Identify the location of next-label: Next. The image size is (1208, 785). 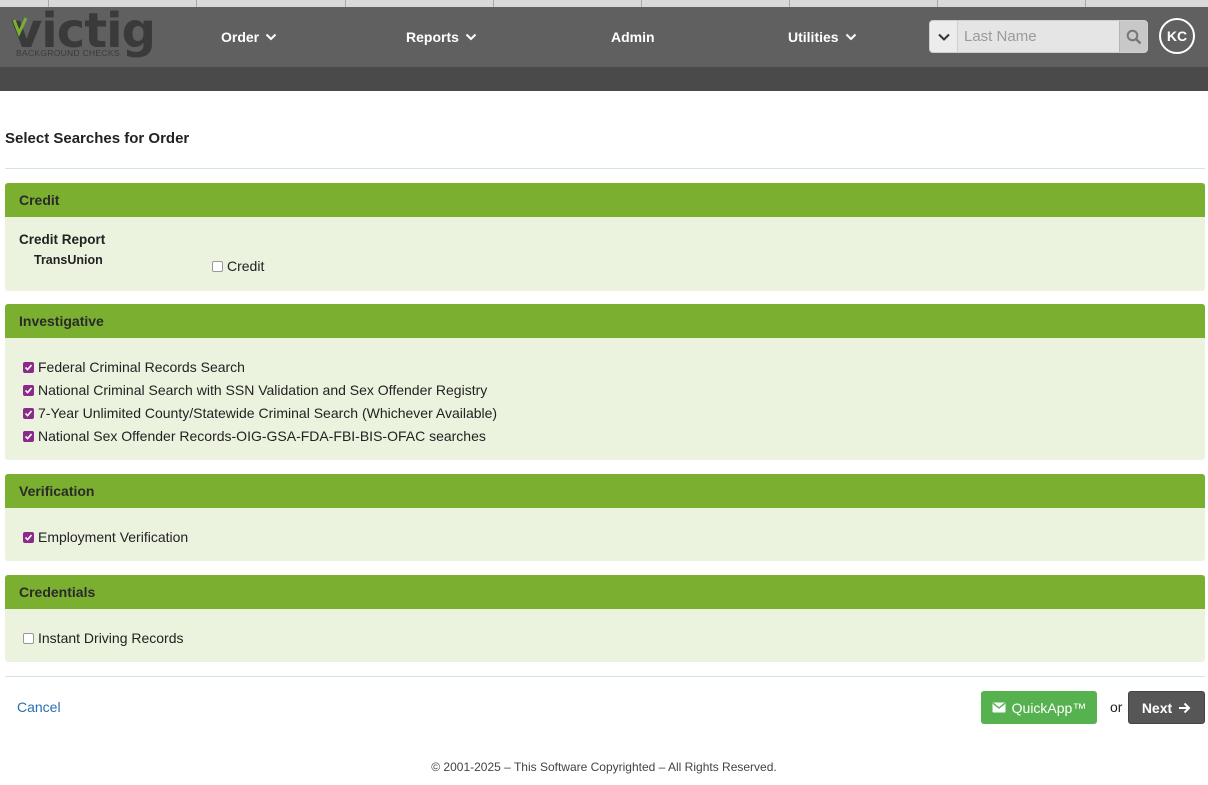
(1157, 707).